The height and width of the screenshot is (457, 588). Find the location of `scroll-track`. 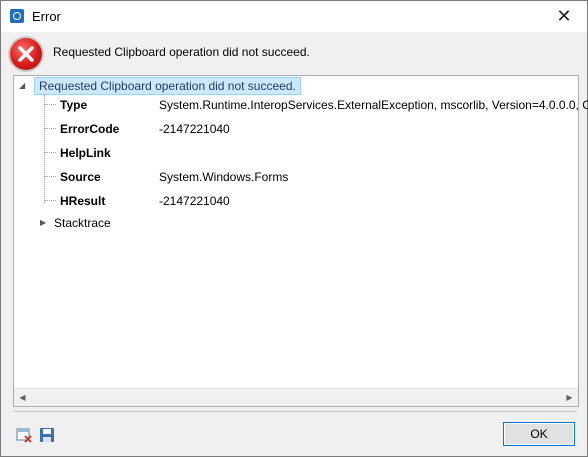

scroll-track is located at coordinates (296, 397).